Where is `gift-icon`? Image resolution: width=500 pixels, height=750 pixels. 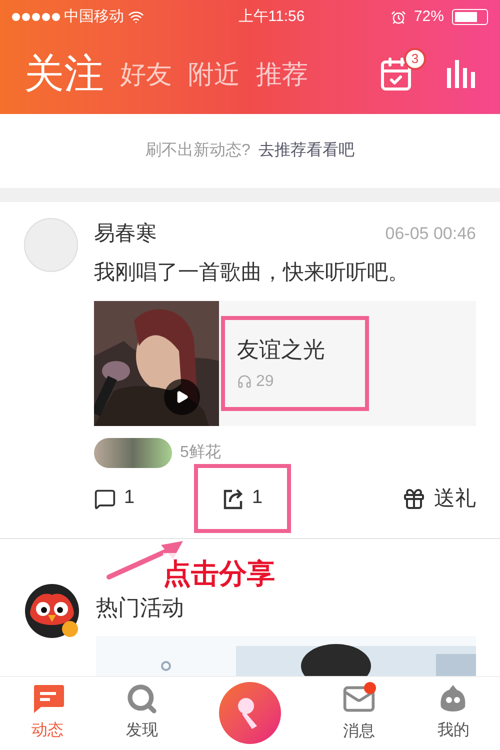 gift-icon is located at coordinates (414, 498).